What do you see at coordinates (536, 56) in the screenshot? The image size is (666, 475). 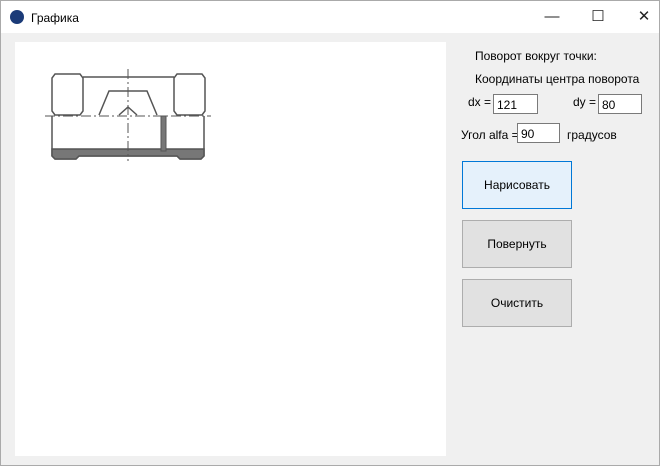 I see `rotate-label: Поворот вокруг точки:` at bounding box center [536, 56].